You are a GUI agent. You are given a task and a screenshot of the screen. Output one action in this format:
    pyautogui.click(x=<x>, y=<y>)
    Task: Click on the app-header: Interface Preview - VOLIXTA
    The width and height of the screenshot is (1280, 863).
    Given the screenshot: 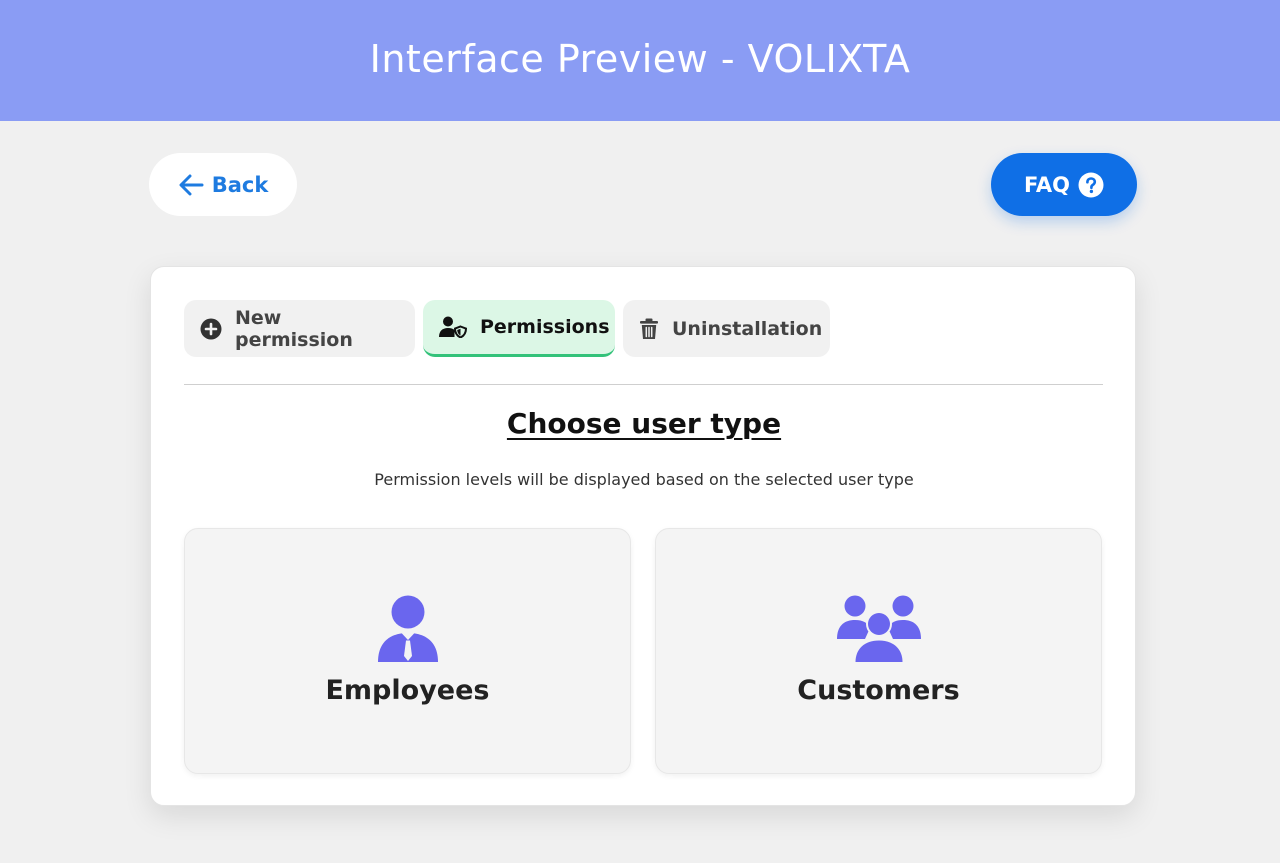 What is the action you would take?
    pyautogui.click(x=640, y=60)
    